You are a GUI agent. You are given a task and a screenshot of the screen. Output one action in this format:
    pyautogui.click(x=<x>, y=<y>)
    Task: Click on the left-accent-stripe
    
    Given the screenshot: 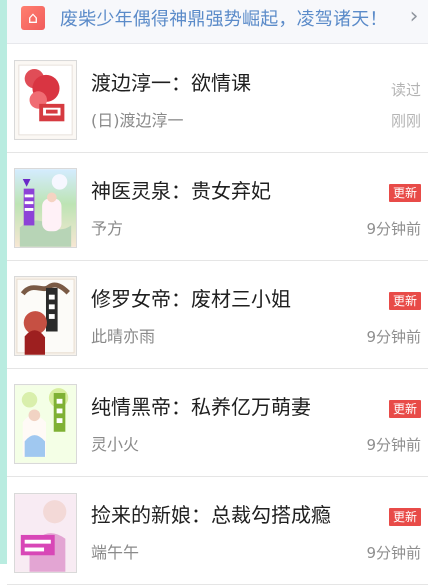 What is the action you would take?
    pyautogui.click(x=3, y=282)
    